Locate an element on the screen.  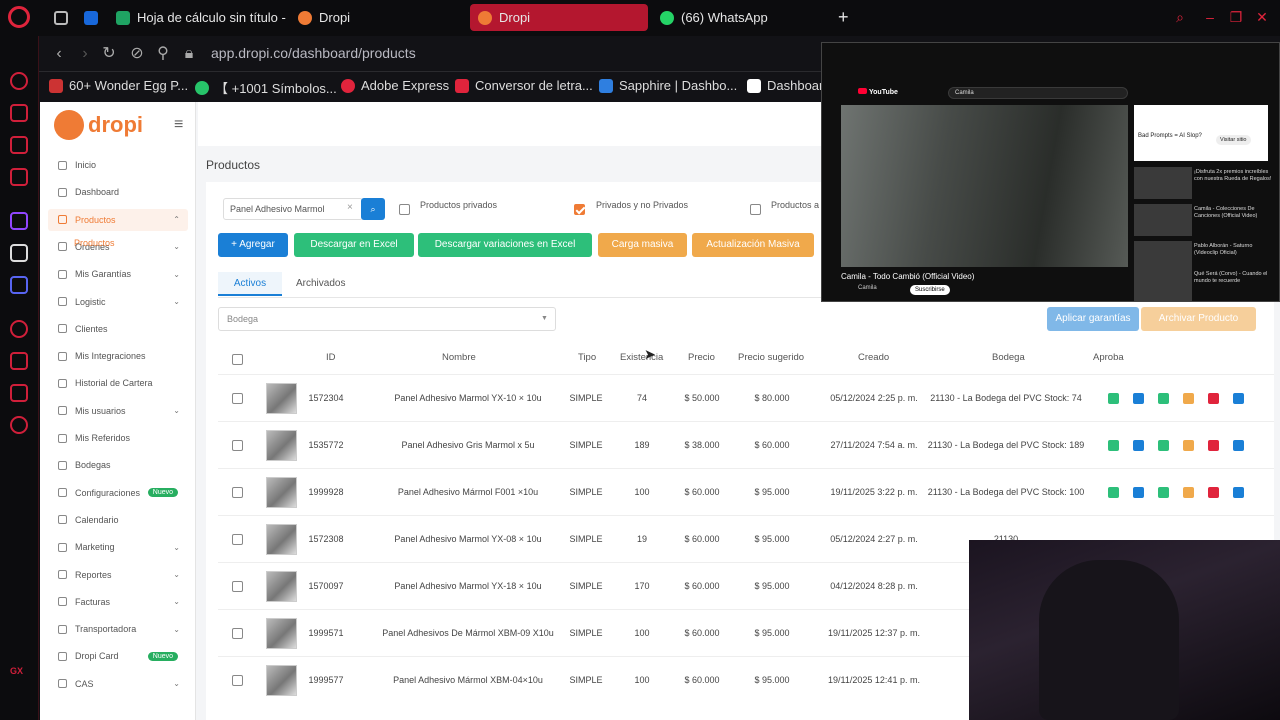
vpn-icon: ⚲ is located at coordinates (163, 54).